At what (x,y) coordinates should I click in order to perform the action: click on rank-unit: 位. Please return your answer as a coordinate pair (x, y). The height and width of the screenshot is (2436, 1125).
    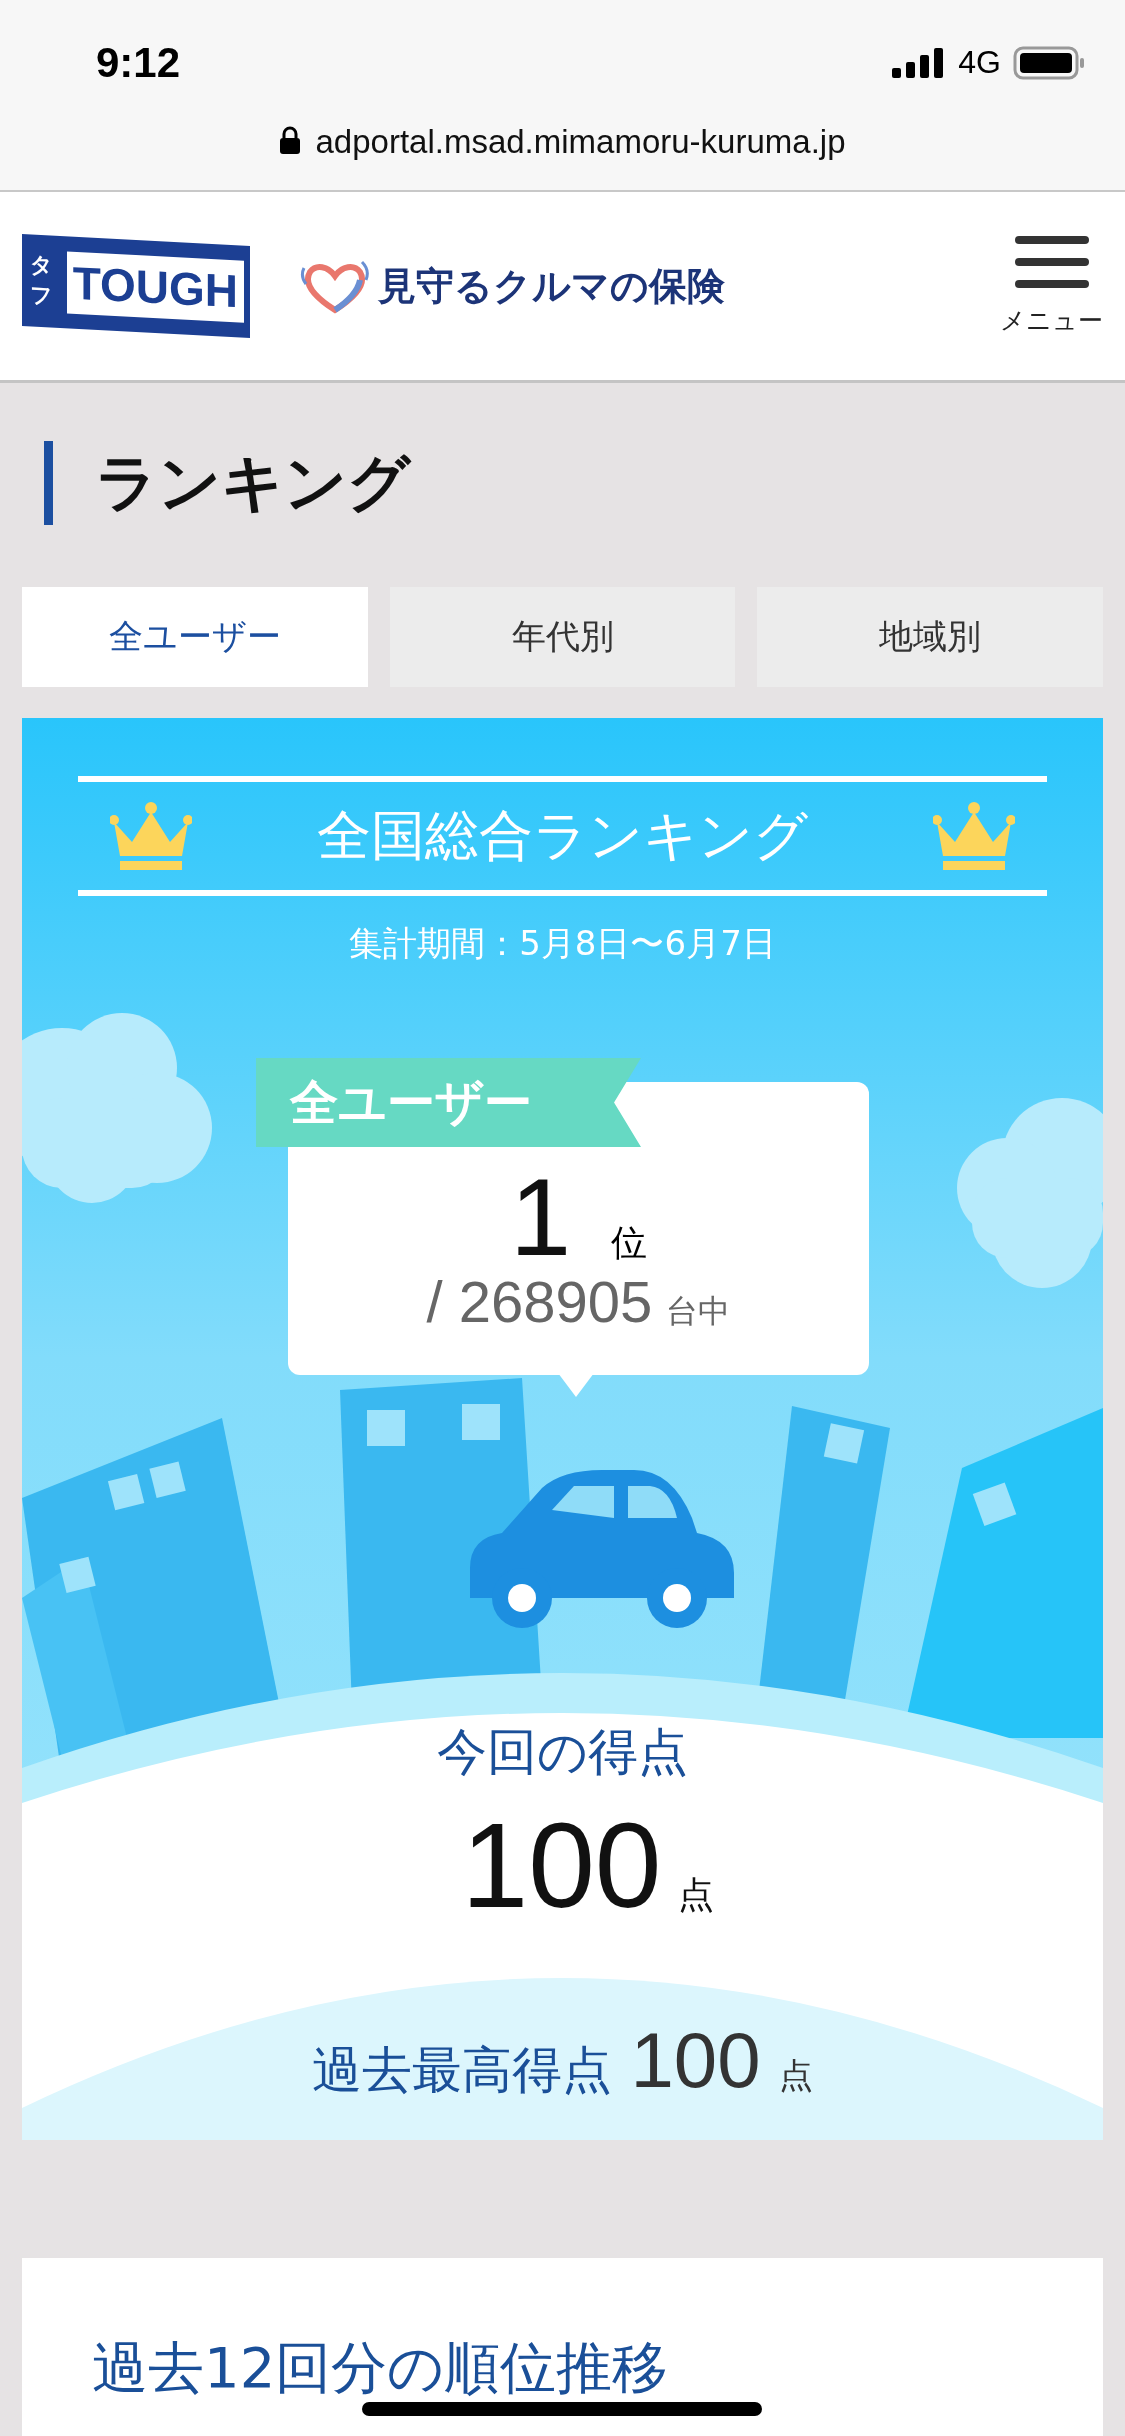
    Looking at the image, I should click on (629, 1243).